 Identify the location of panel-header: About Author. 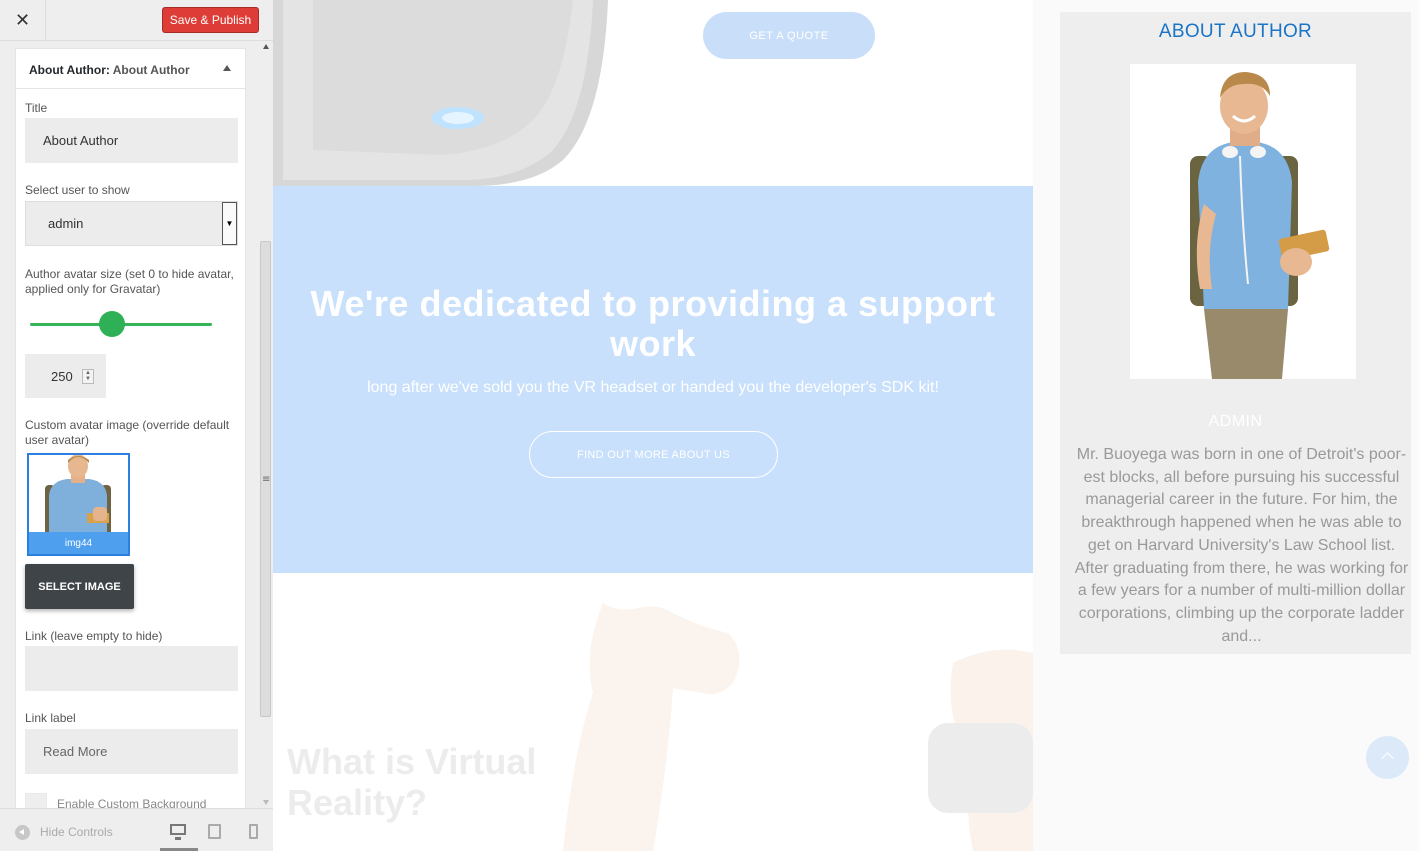
(130, 69).